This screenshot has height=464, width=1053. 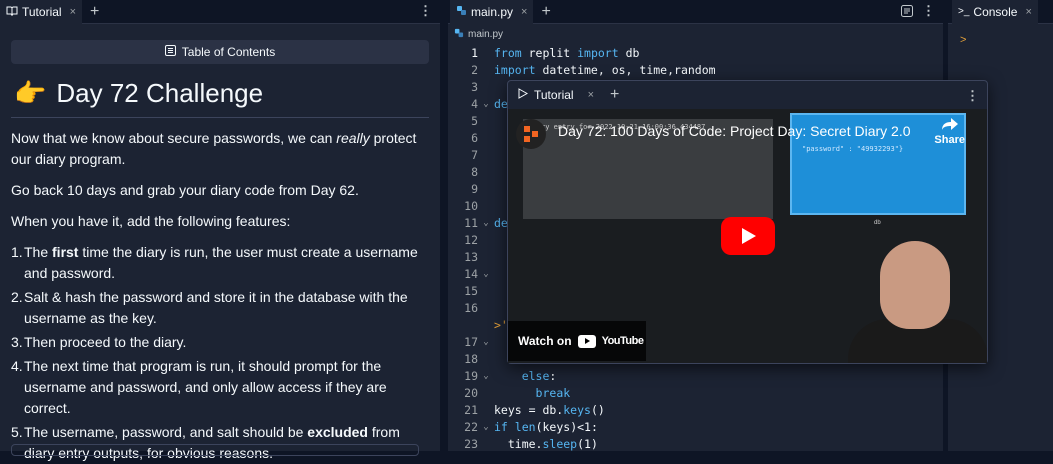 What do you see at coordinates (38, 252) in the screenshot?
I see `item-text: The` at bounding box center [38, 252].